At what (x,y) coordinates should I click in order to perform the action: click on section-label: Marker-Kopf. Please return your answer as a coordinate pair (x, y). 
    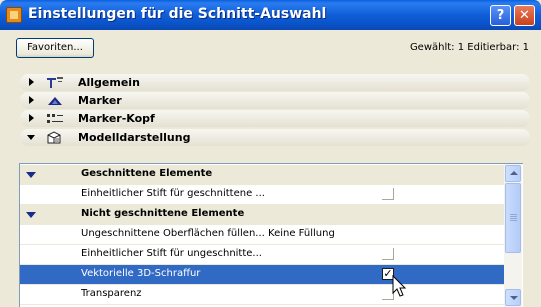
    Looking at the image, I should click on (116, 118).